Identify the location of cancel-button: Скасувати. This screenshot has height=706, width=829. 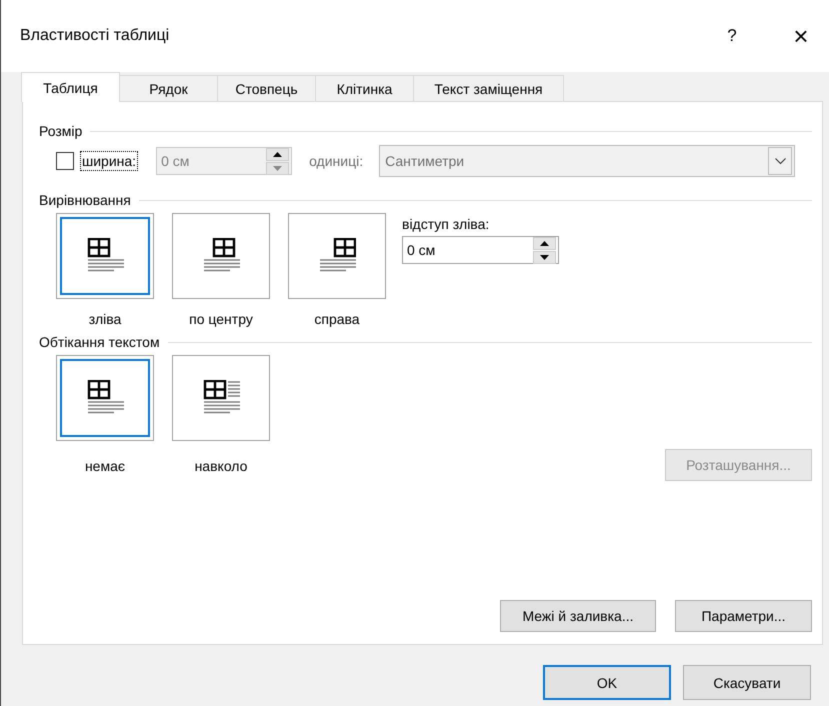
(747, 682).